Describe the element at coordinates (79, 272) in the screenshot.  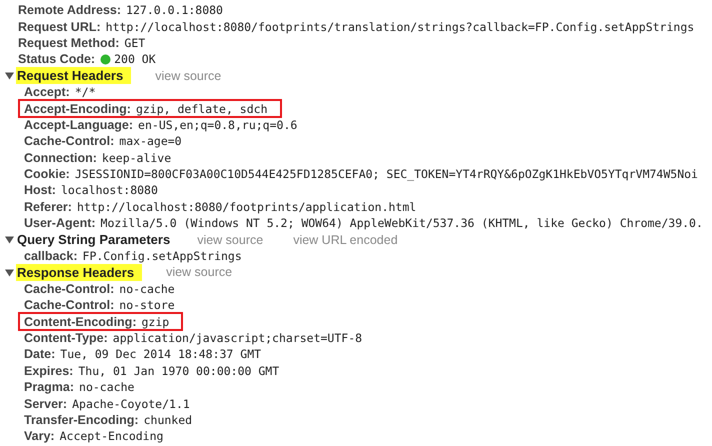
I see `section-title: Response Headers` at that location.